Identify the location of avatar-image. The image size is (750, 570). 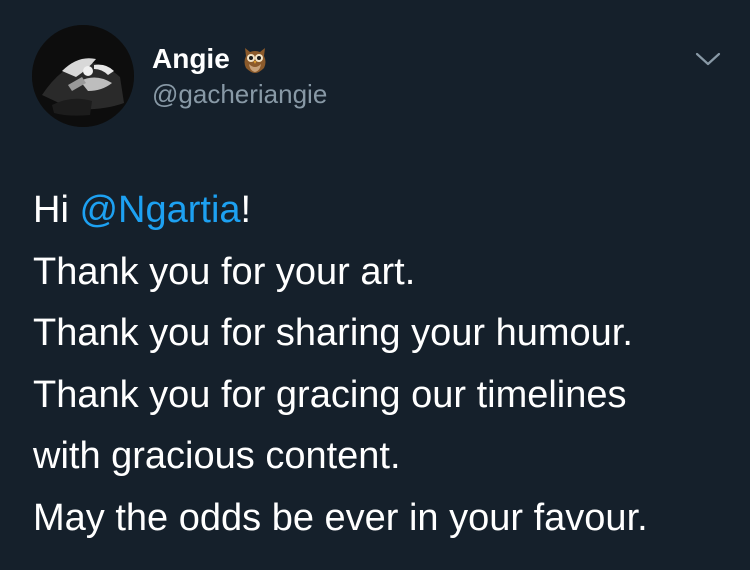
(83, 76).